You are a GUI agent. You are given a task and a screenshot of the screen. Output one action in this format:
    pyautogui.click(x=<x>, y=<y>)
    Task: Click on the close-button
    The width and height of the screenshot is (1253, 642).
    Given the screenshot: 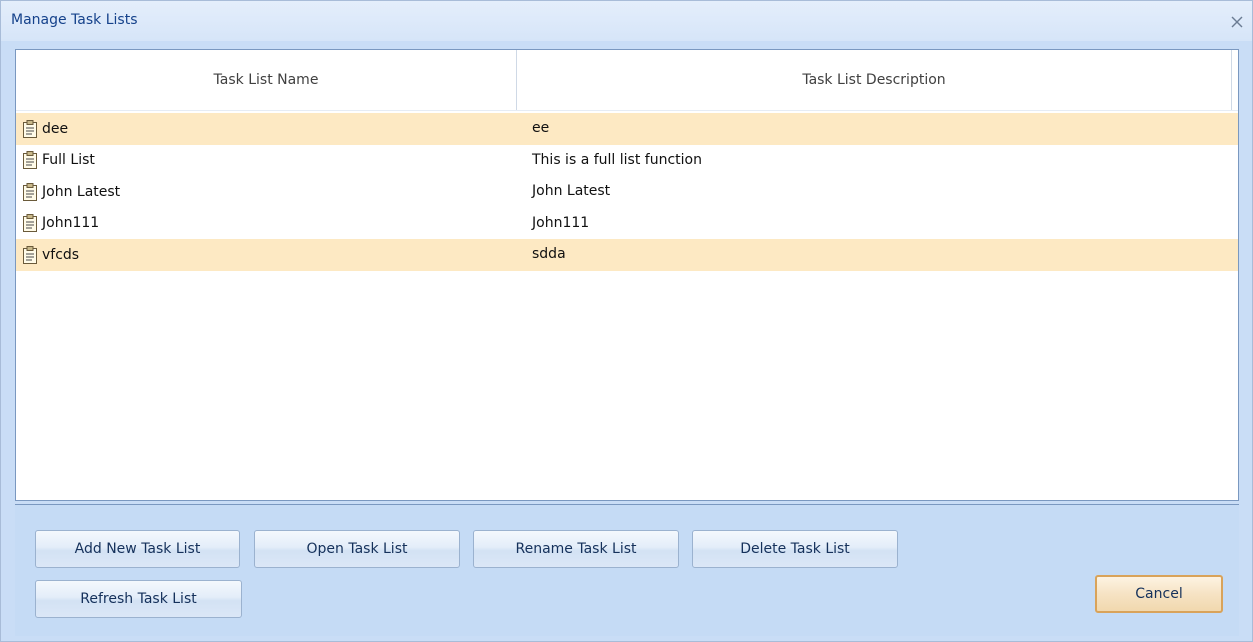 What is the action you would take?
    pyautogui.click(x=1237, y=22)
    